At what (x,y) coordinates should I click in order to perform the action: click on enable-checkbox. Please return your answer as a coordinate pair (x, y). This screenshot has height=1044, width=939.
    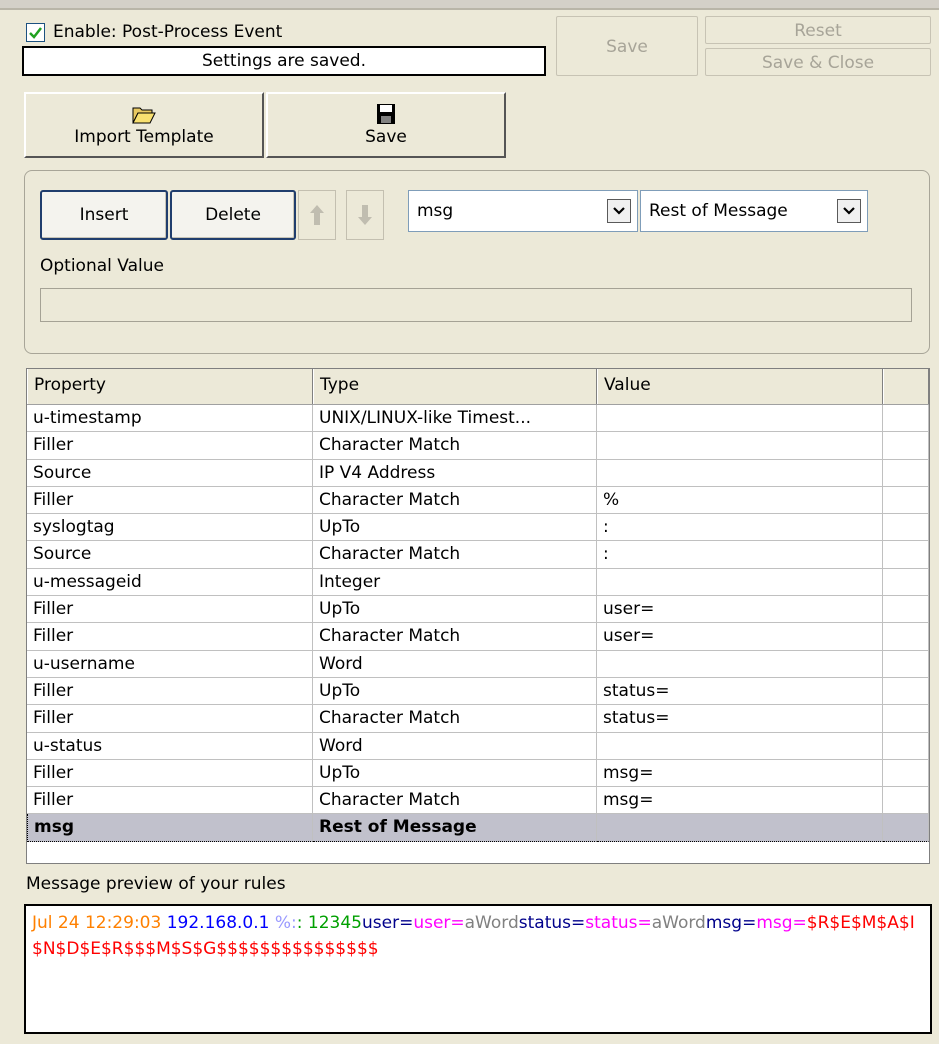
    Looking at the image, I should click on (35, 32).